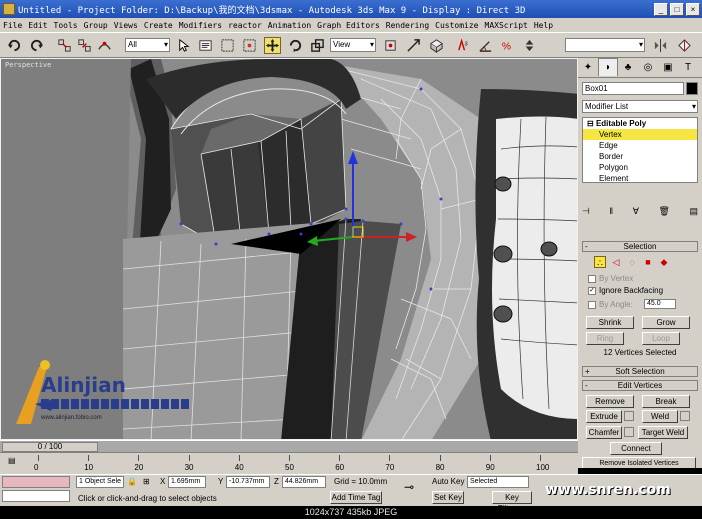 The height and width of the screenshot is (519, 702). I want to click on motion-tab-icon: ◎, so click(648, 67).